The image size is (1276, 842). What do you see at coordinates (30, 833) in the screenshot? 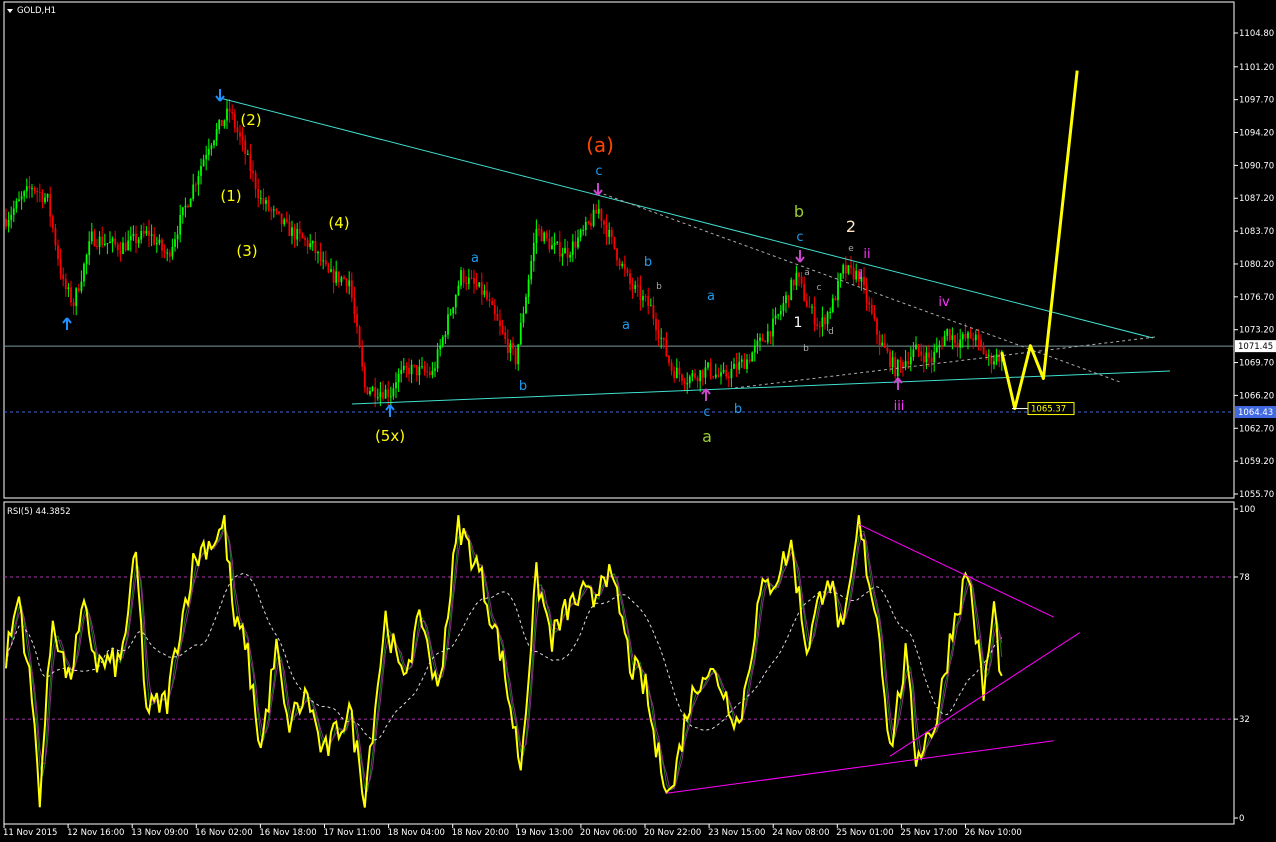
I see `time-tick-label: 11 Nov 2015` at bounding box center [30, 833].